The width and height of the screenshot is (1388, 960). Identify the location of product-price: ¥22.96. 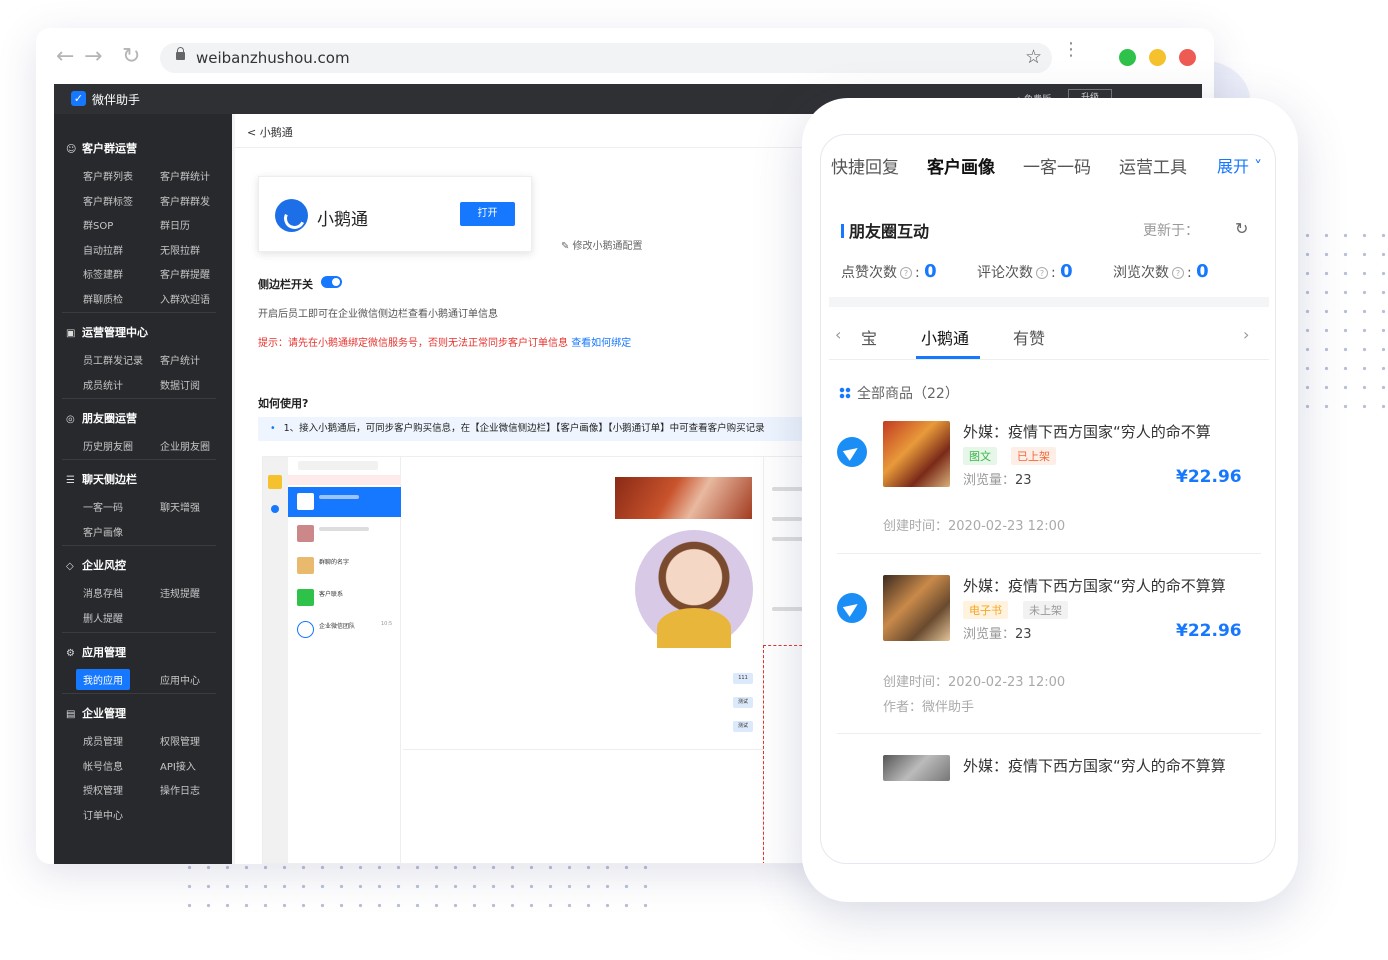
(1209, 631).